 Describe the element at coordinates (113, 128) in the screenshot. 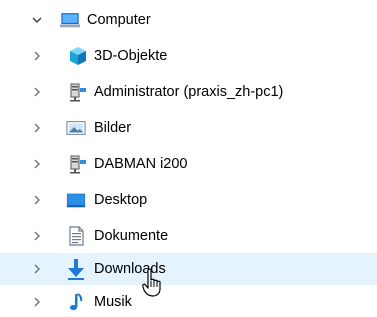

I see `tree-item-label: Bilder` at that location.